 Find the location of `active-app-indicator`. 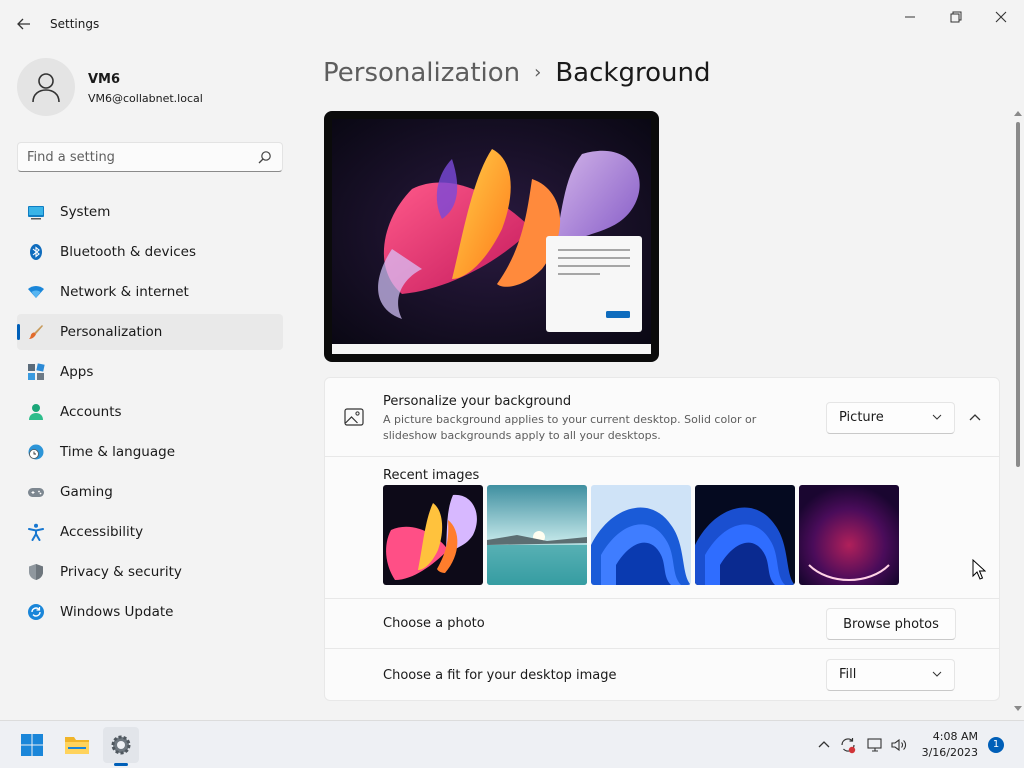

active-app-indicator is located at coordinates (121, 764).